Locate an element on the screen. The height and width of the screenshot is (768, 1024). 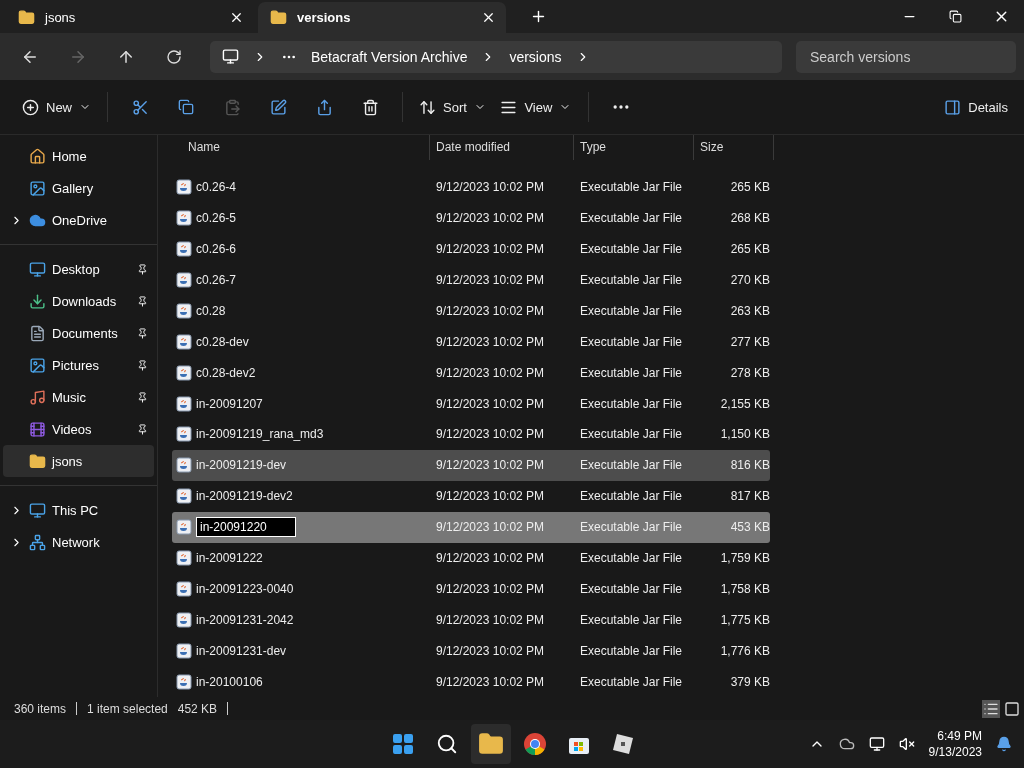
sidebar-item: Network is located at coordinates (78, 542).